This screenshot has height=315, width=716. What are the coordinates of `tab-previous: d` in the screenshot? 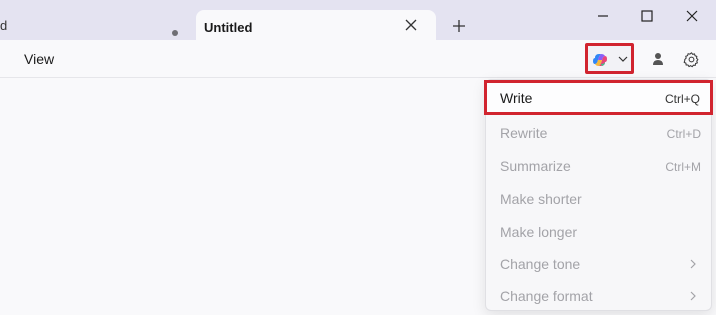 It's located at (96, 24).